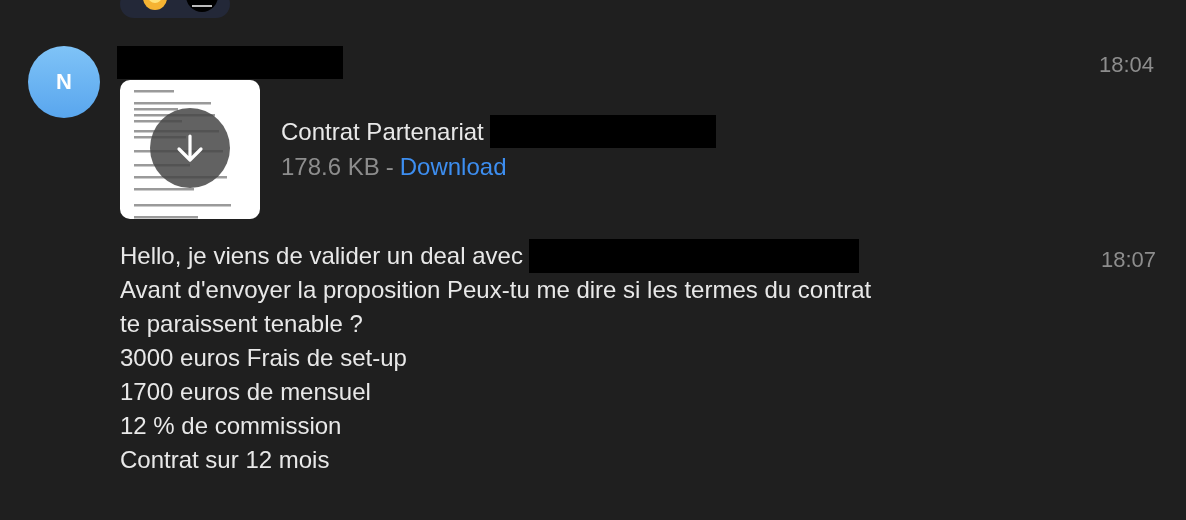 Image resolution: width=1186 pixels, height=520 pixels. What do you see at coordinates (1128, 260) in the screenshot?
I see `message-time: 18:07` at bounding box center [1128, 260].